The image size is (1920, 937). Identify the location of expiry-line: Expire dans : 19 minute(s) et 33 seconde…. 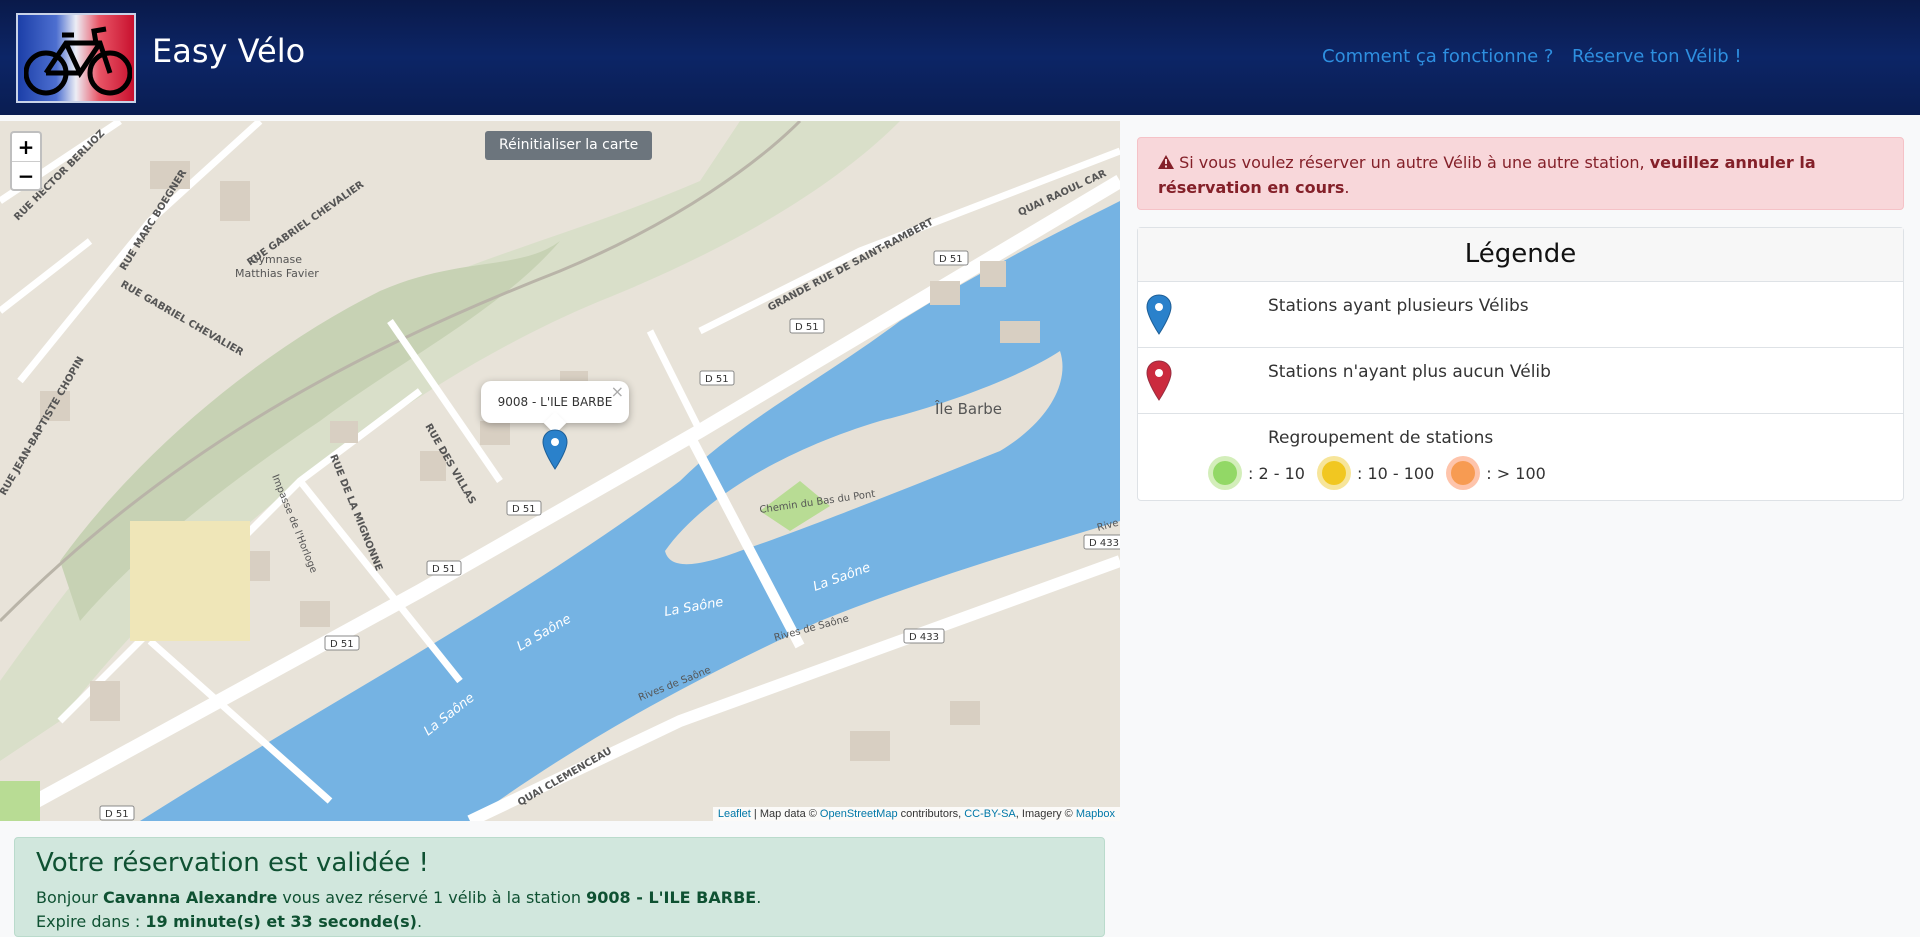
(559, 922).